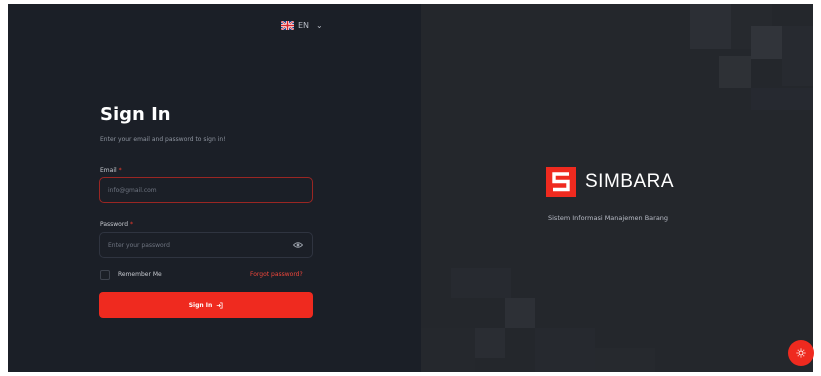 Image resolution: width=821 pixels, height=376 pixels. I want to click on eye-icon, so click(298, 245).